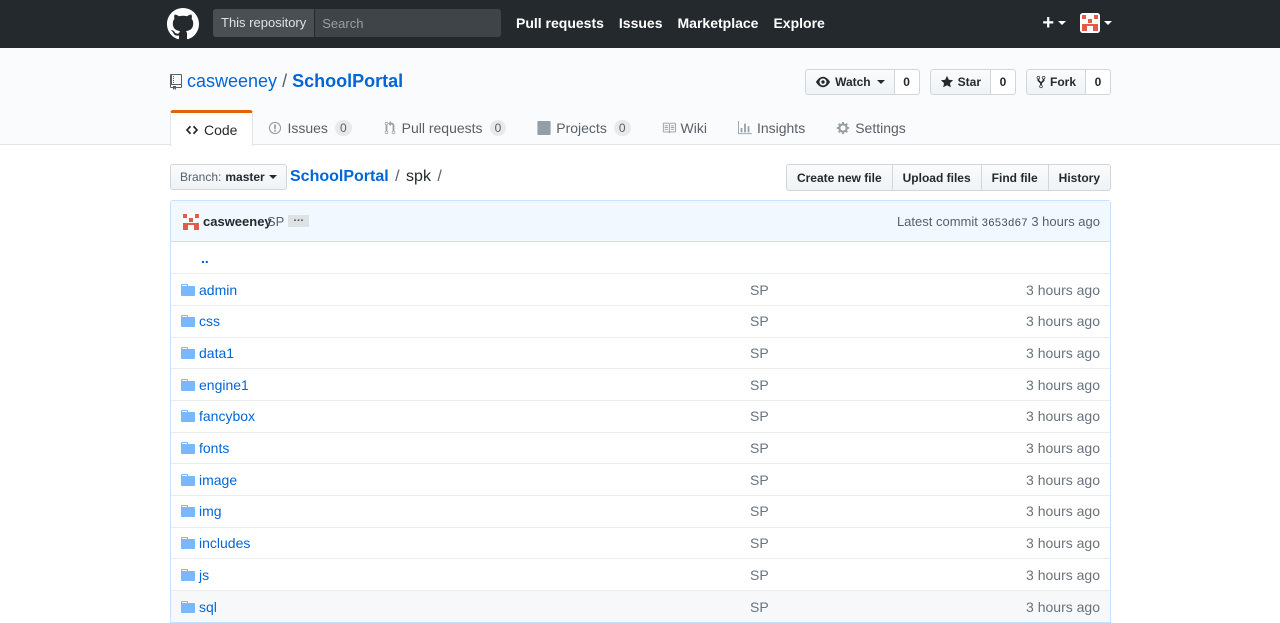  What do you see at coordinates (474, 479) in the screenshot?
I see `file-name-cell: image` at bounding box center [474, 479].